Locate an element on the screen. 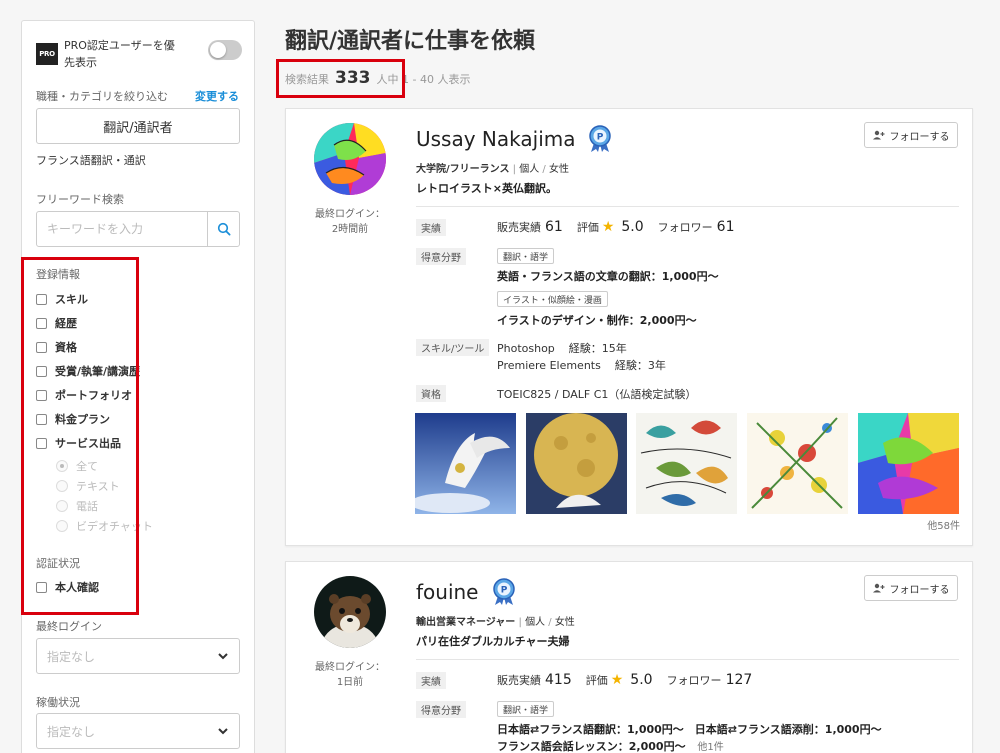 This screenshot has width=1000, height=753. chevron-down-icon is located at coordinates (223, 731).